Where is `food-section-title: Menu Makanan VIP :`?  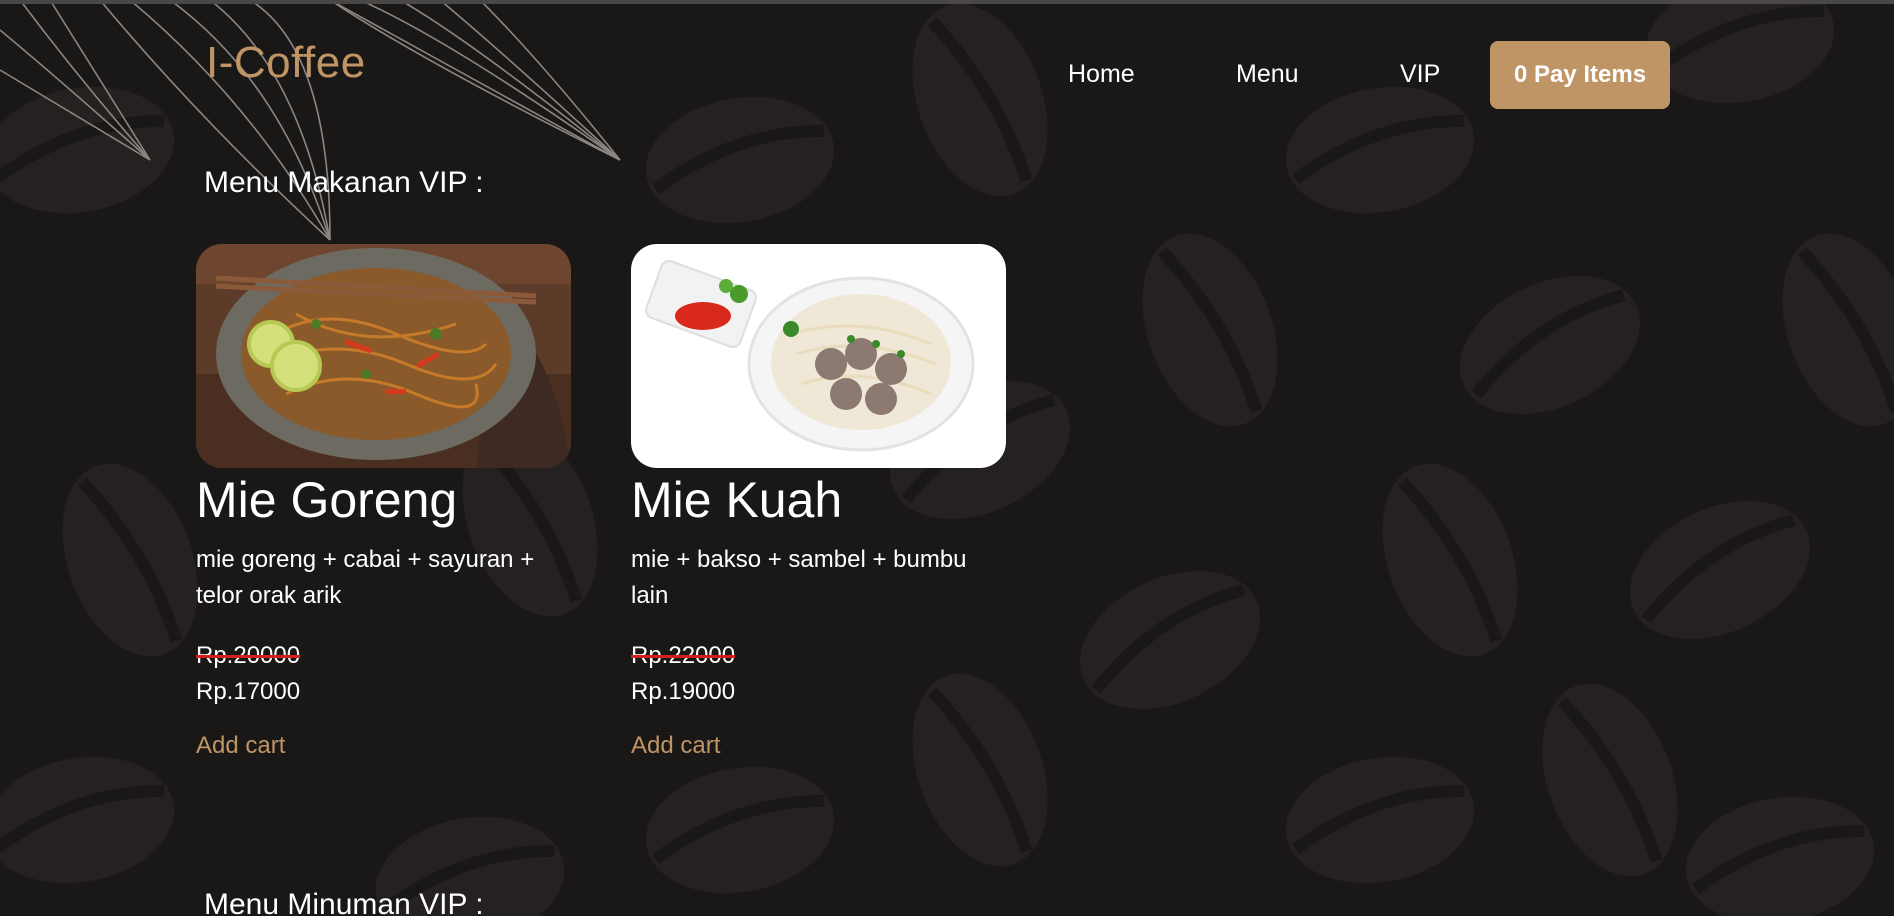
food-section-title: Menu Makanan VIP : is located at coordinates (344, 182).